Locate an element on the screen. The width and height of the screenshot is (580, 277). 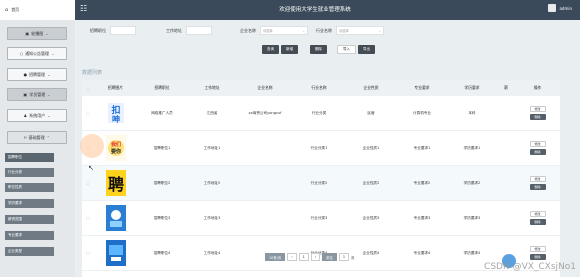
position-input is located at coordinates (123, 30).